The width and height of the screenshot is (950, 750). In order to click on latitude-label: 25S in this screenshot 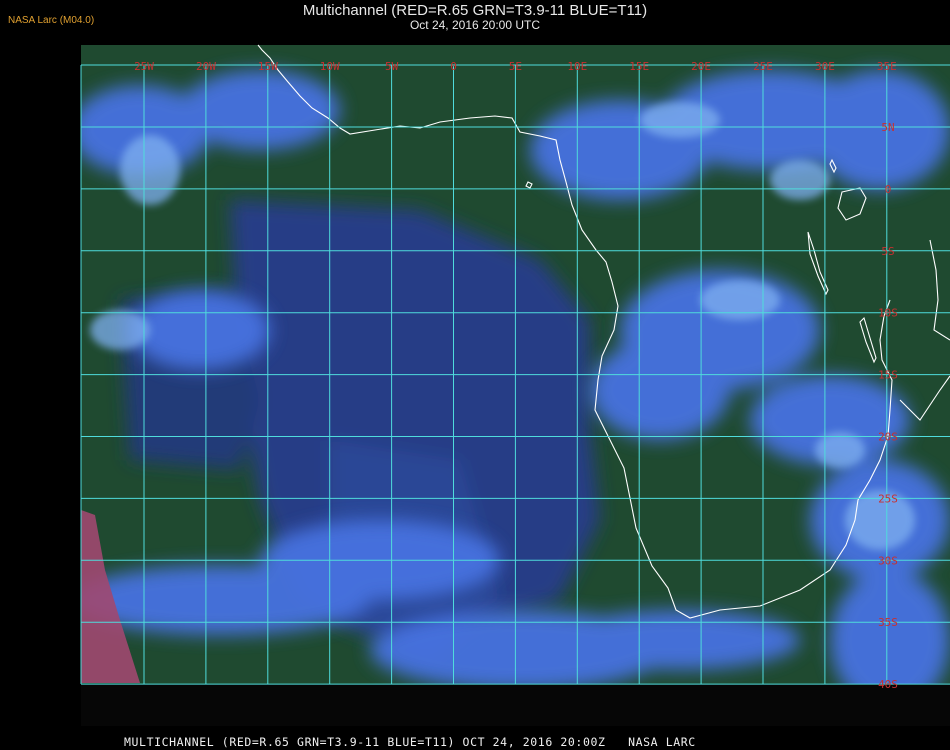, I will do `click(888, 498)`.